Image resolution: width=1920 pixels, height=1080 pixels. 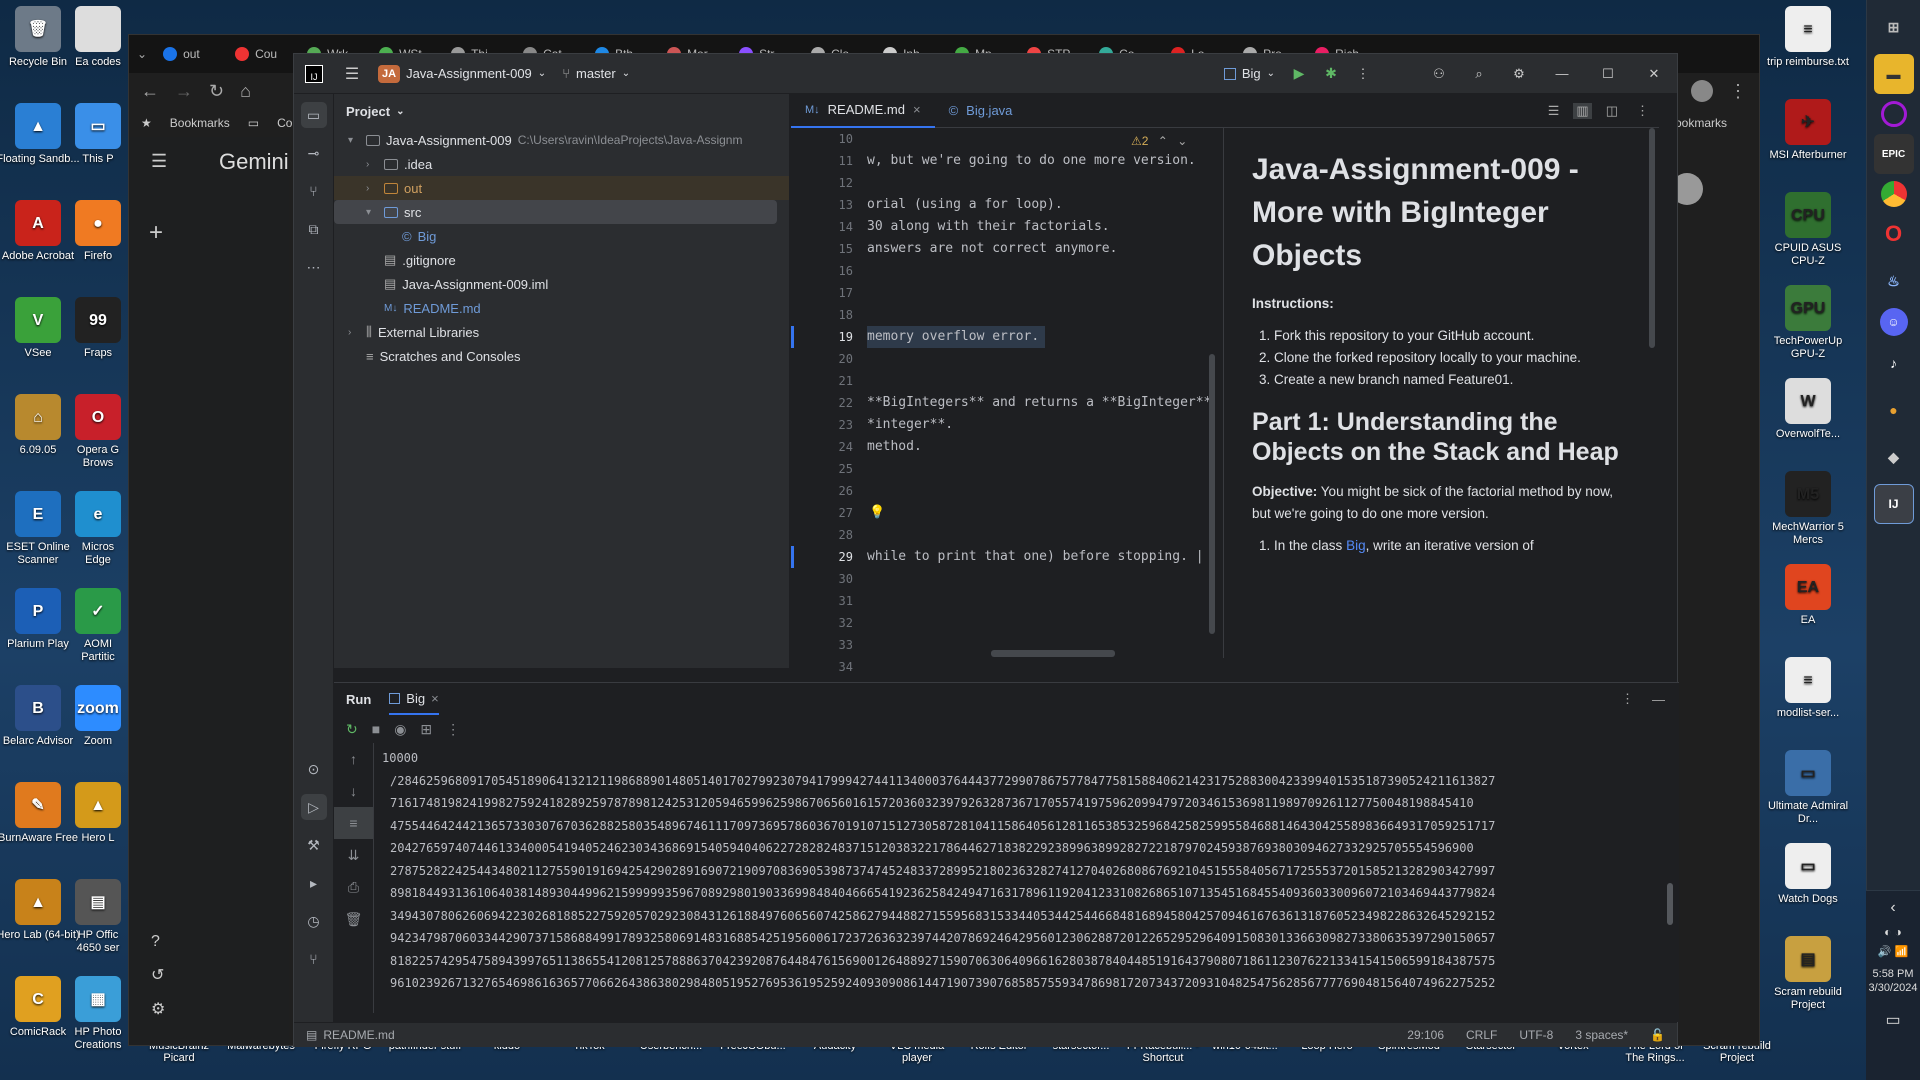 What do you see at coordinates (314, 883) in the screenshot?
I see `terminal-icon: ▸` at bounding box center [314, 883].